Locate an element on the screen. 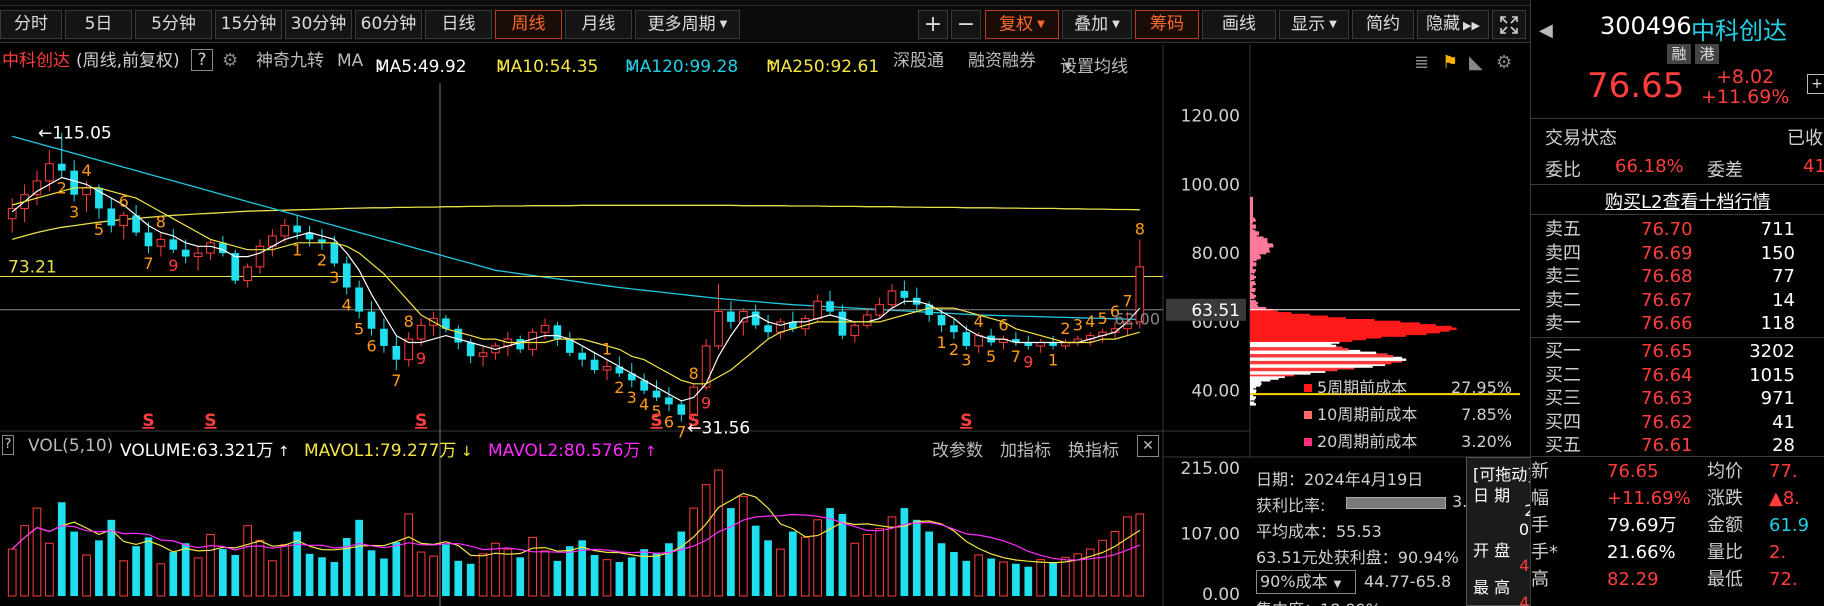  stat-value: +11.69% is located at coordinates (1649, 498).